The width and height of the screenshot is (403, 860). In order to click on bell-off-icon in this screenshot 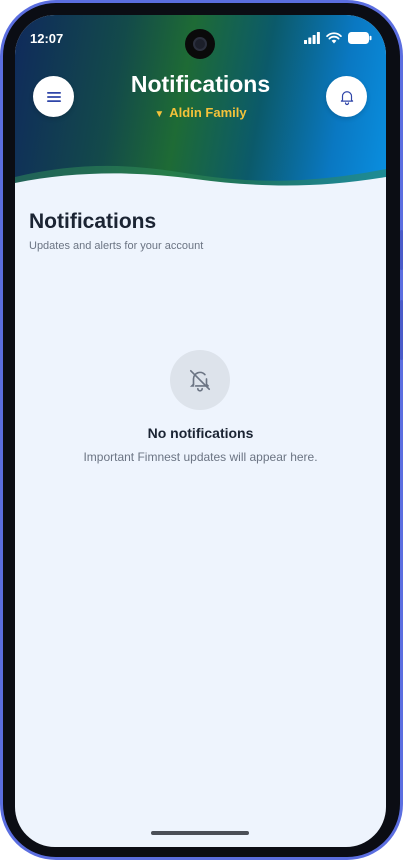, I will do `click(200, 380)`.